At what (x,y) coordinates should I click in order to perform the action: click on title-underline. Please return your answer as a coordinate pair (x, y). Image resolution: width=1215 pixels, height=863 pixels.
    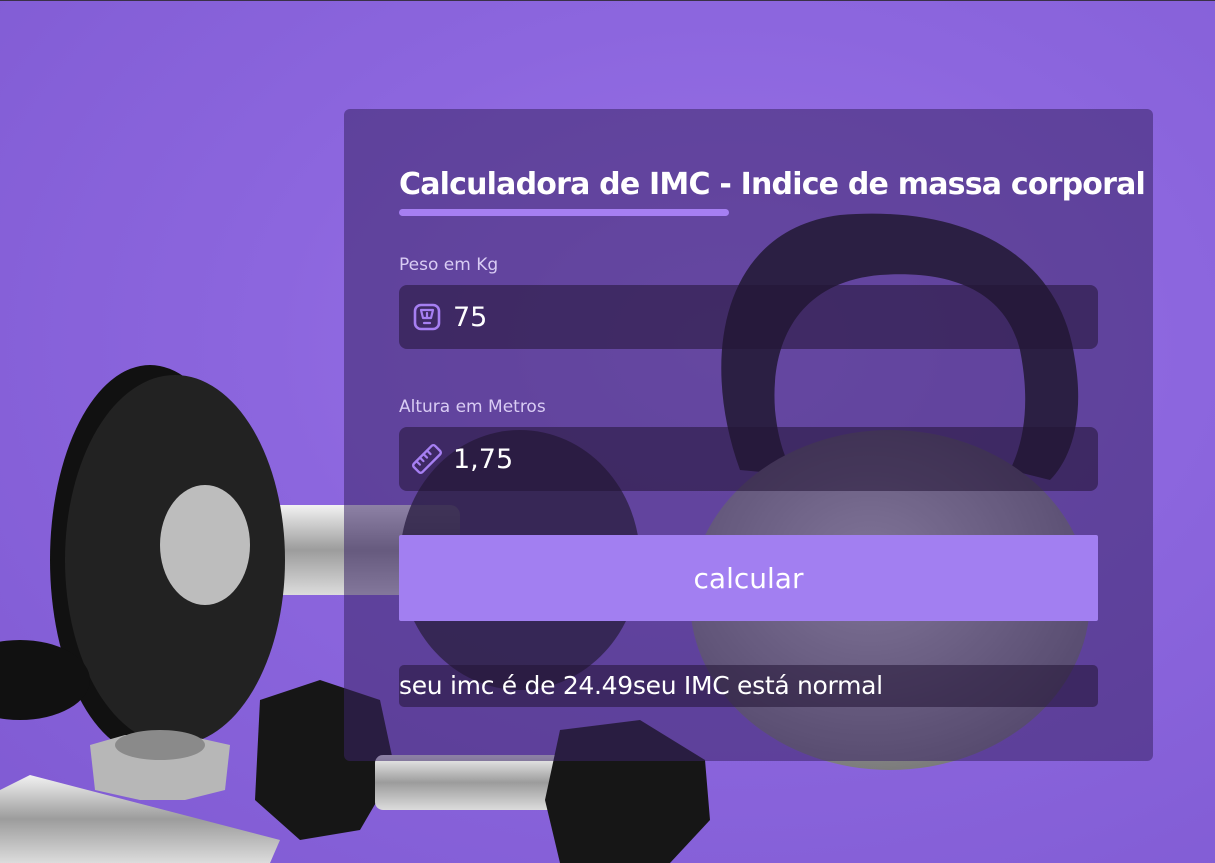
    Looking at the image, I should click on (564, 212).